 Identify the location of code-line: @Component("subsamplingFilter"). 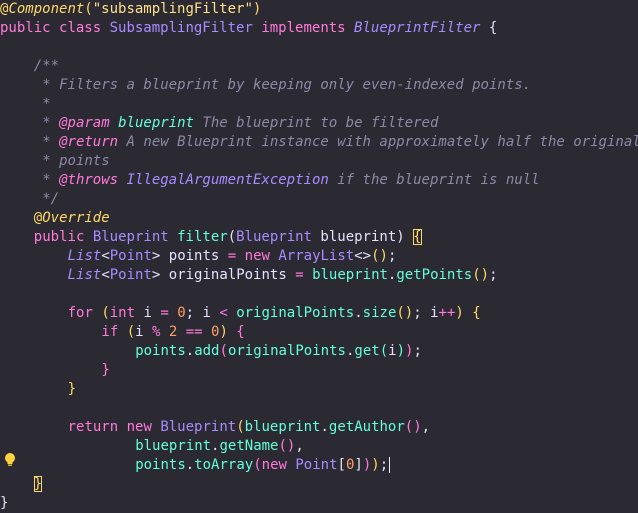
(130, 9).